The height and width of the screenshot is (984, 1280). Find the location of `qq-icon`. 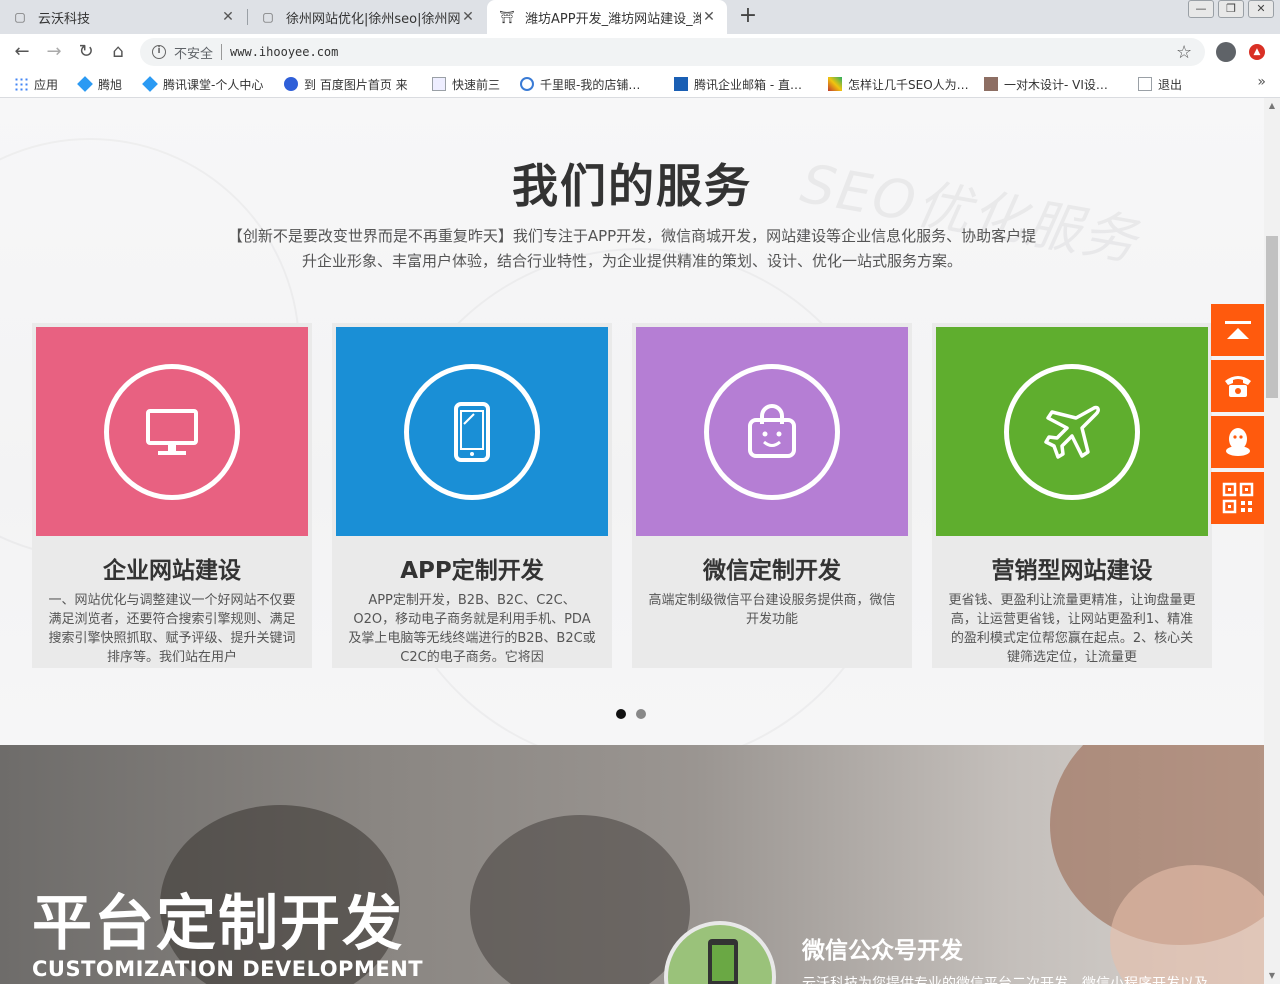

qq-icon is located at coordinates (1237, 442).